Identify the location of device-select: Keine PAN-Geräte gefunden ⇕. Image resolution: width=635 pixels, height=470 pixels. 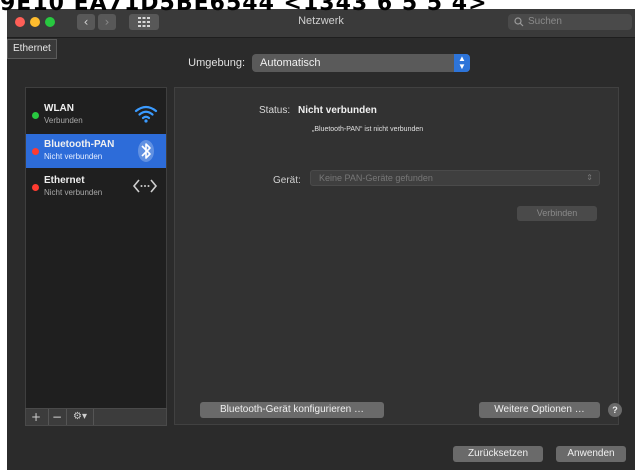
(455, 178).